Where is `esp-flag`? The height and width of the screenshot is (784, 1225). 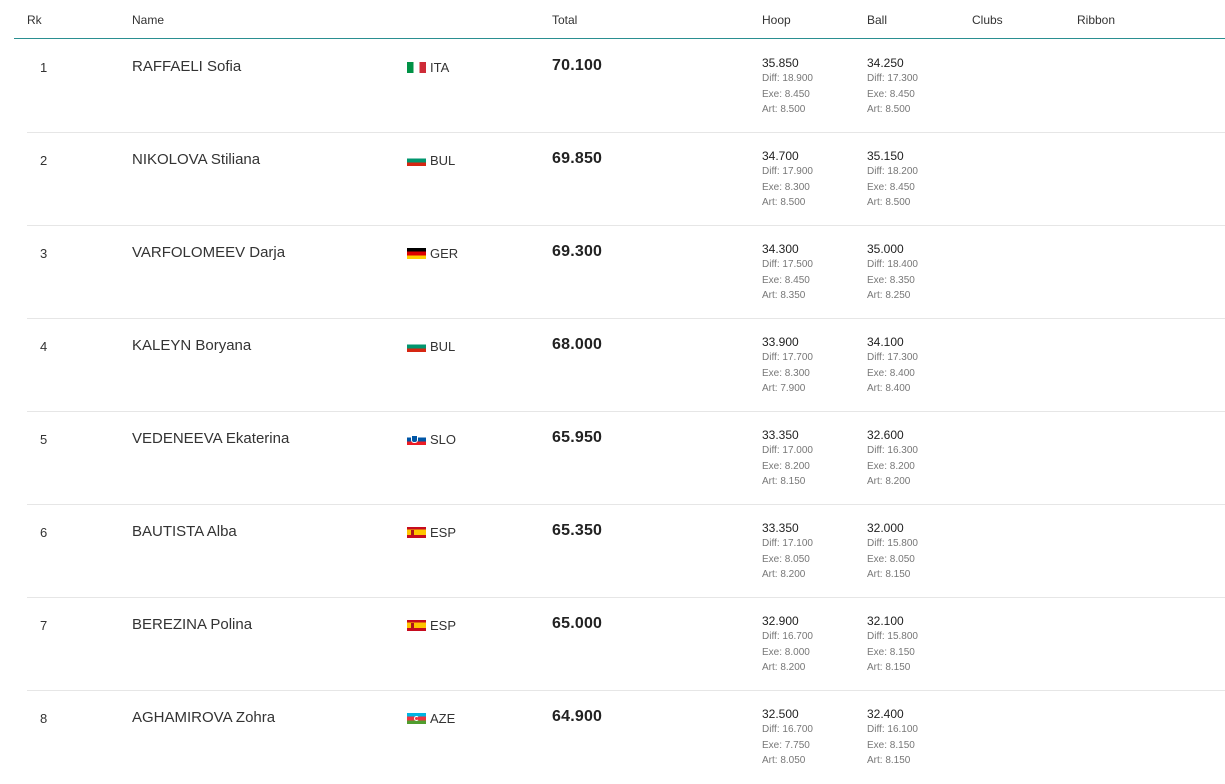 esp-flag is located at coordinates (416, 625).